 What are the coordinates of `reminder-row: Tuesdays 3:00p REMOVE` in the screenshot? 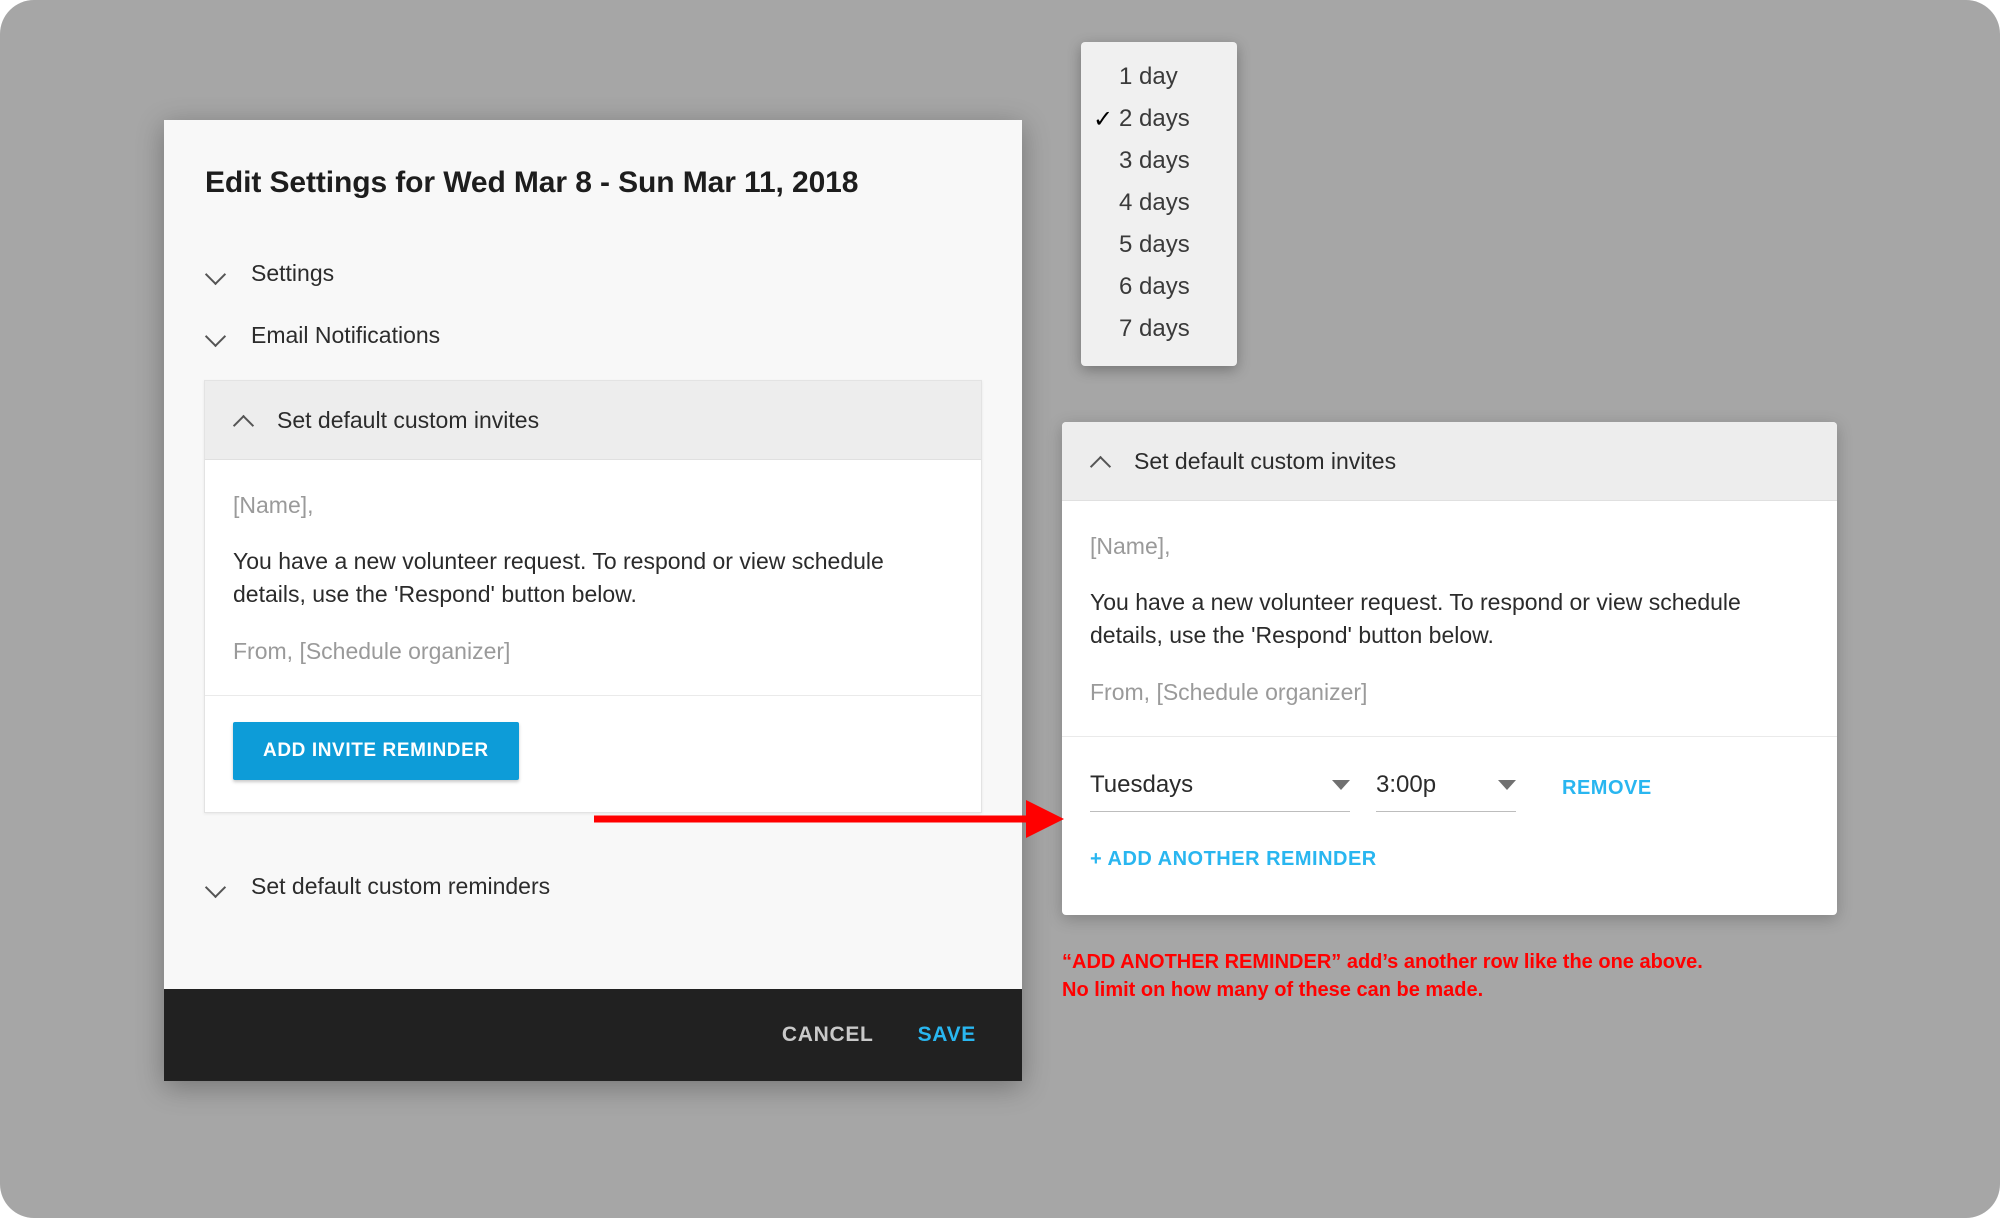 It's located at (1449, 775).